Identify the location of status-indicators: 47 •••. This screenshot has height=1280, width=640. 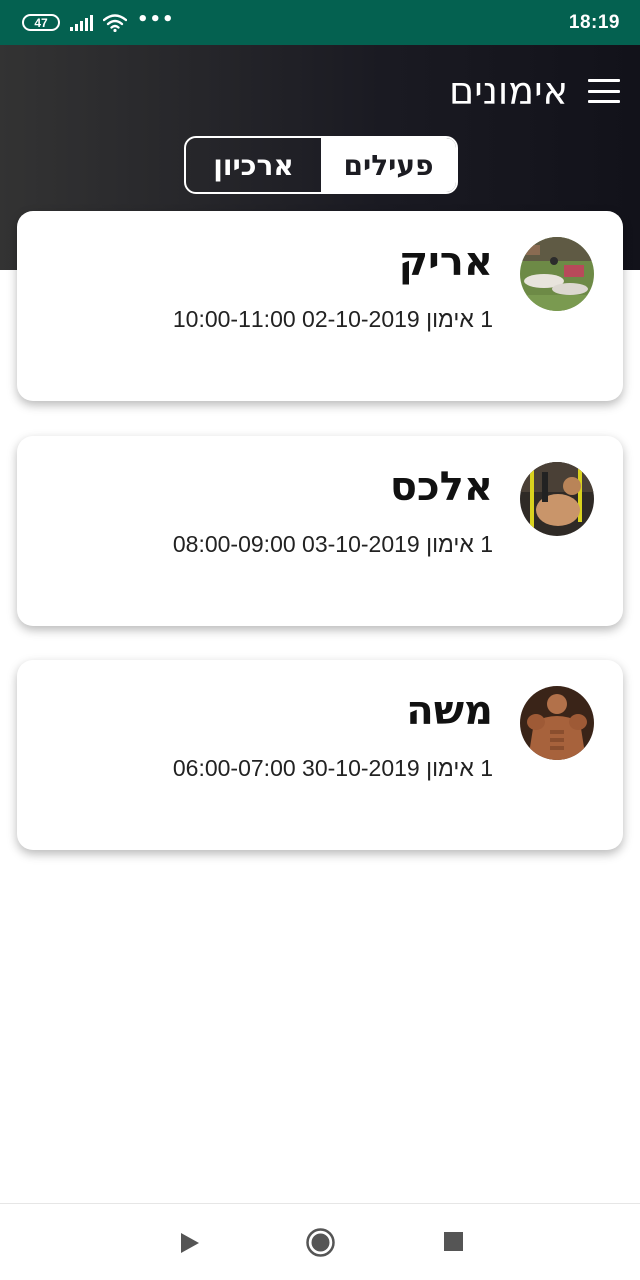
(98, 20).